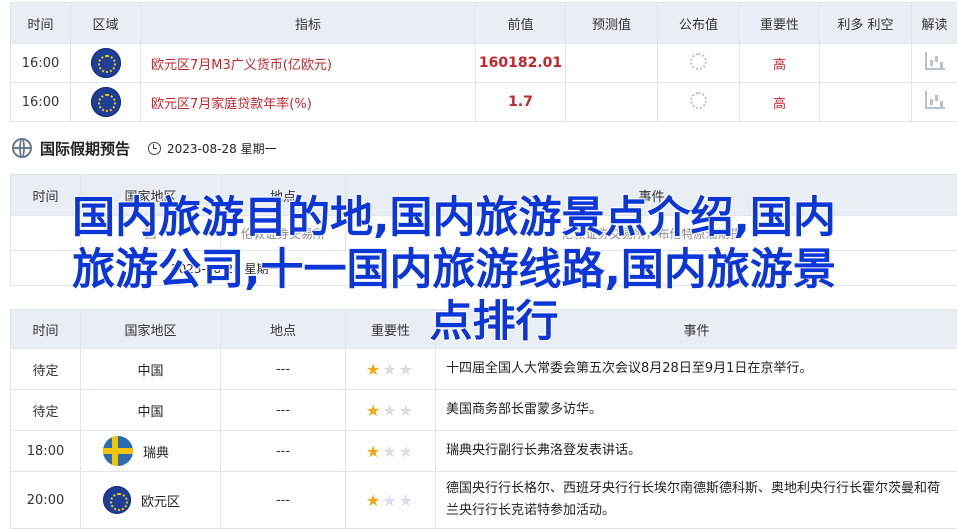  What do you see at coordinates (154, 148) in the screenshot?
I see `clock-icon` at bounding box center [154, 148].